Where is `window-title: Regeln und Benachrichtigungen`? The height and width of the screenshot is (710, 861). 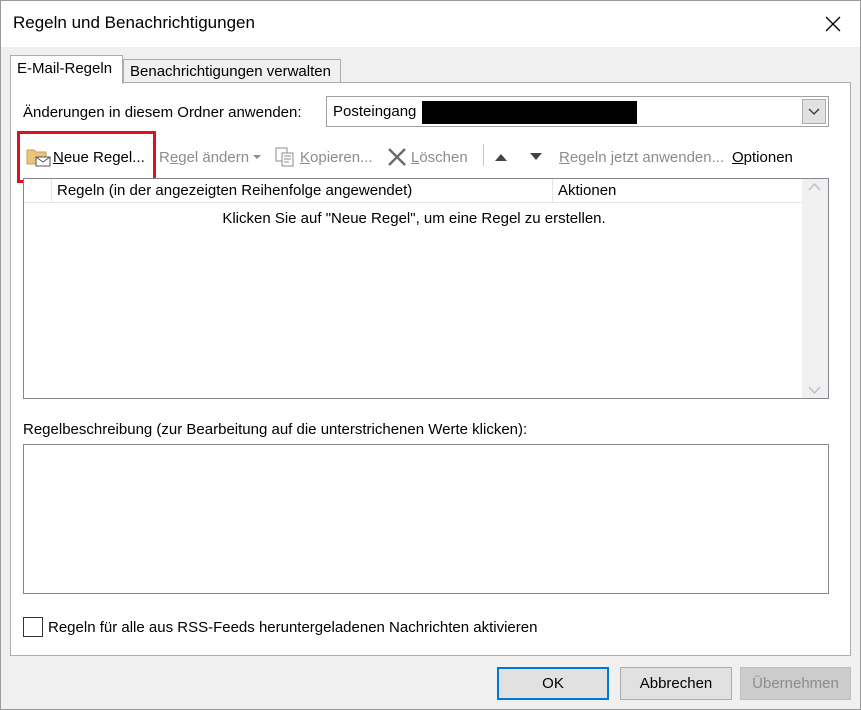
window-title: Regeln und Benachrichtigungen is located at coordinates (134, 22).